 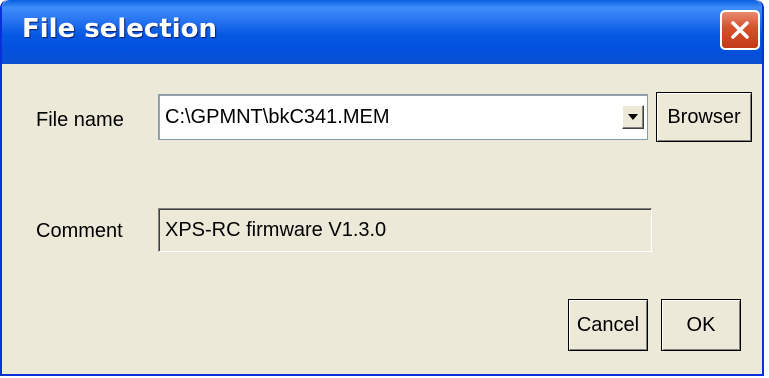 I want to click on ok-button: OK, so click(x=701, y=325).